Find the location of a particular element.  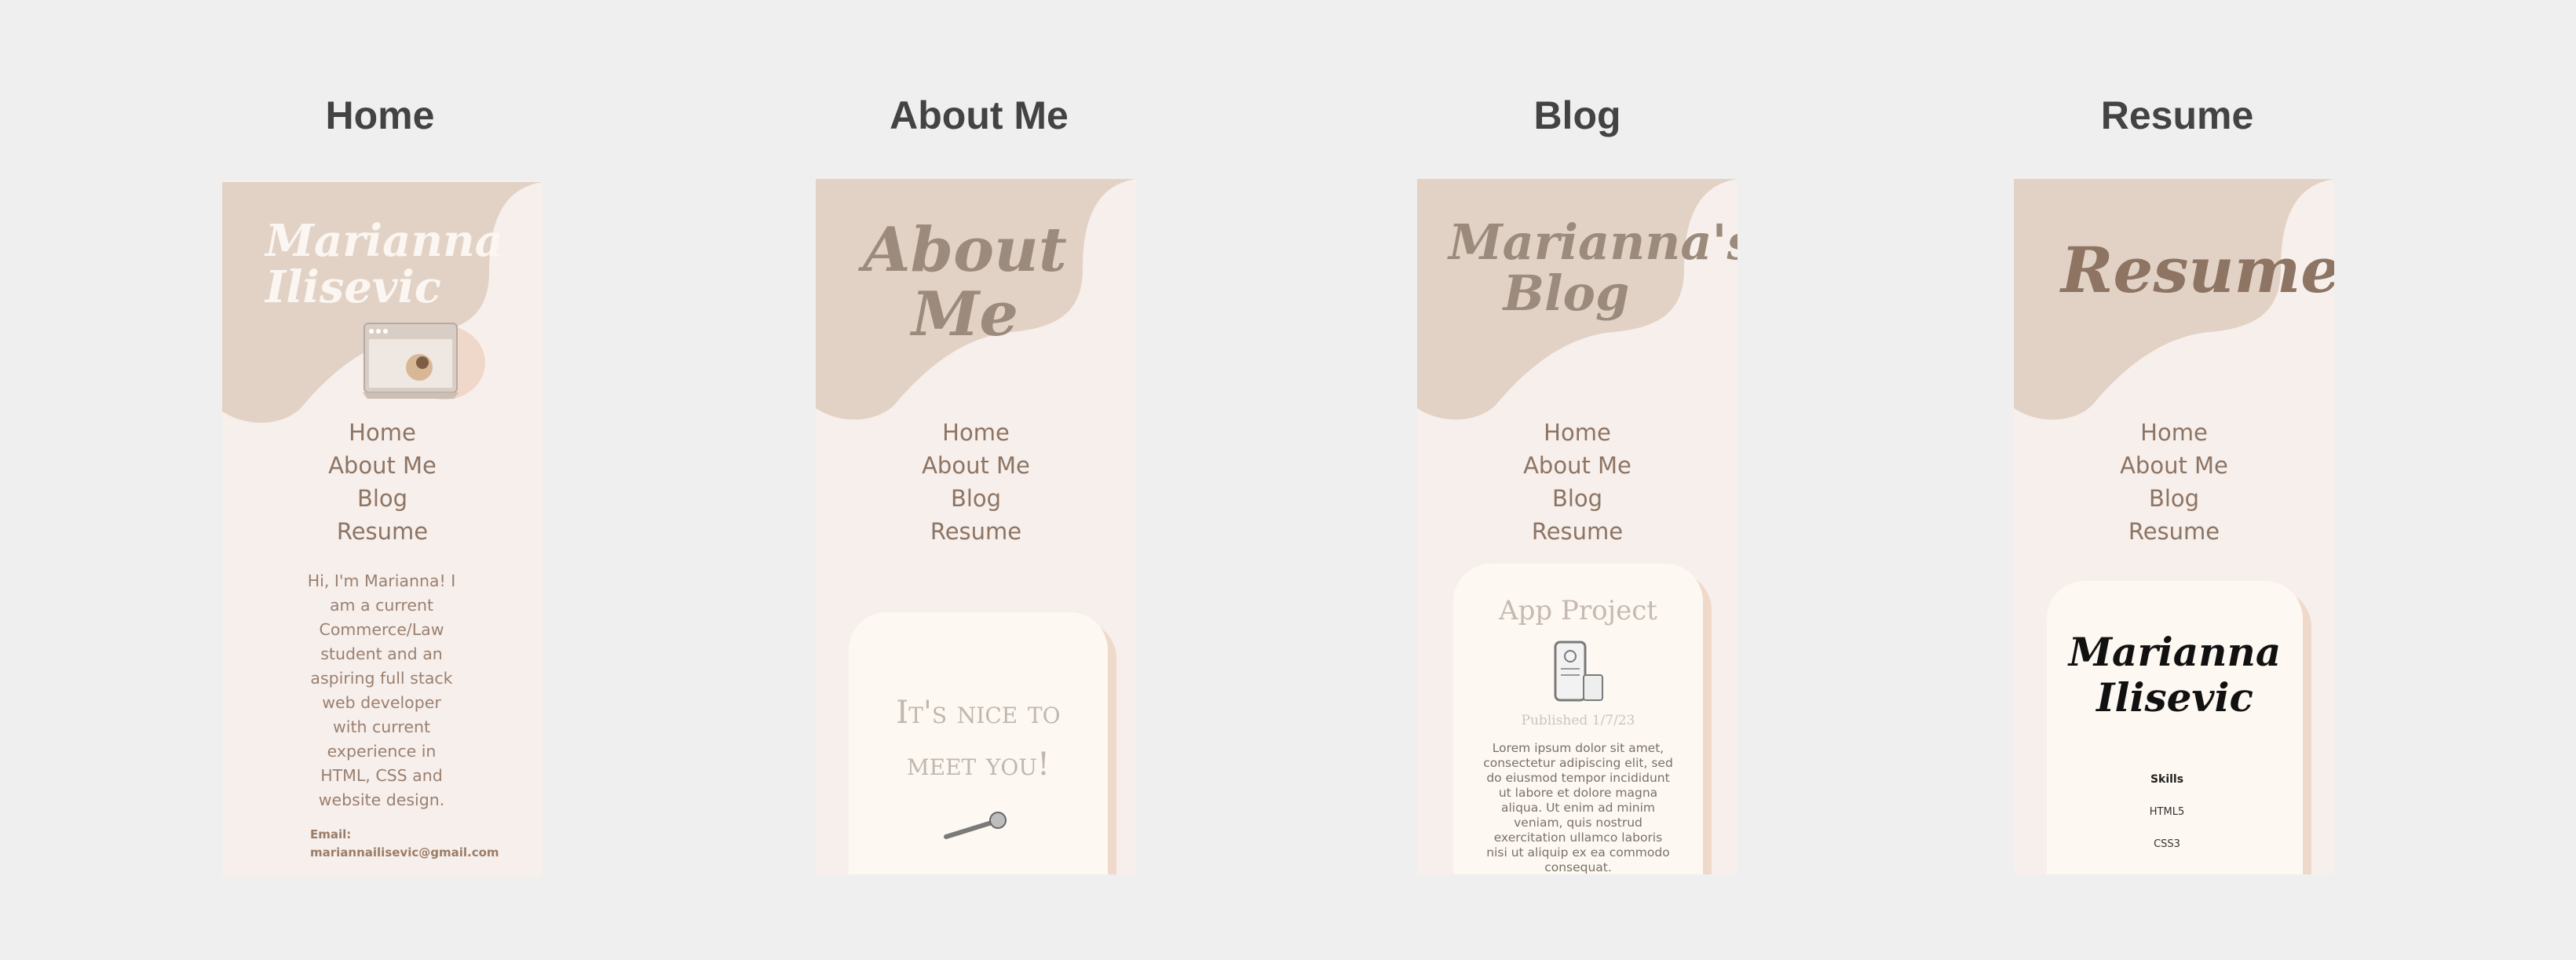

resume-column-title: Resume is located at coordinates (2177, 115).